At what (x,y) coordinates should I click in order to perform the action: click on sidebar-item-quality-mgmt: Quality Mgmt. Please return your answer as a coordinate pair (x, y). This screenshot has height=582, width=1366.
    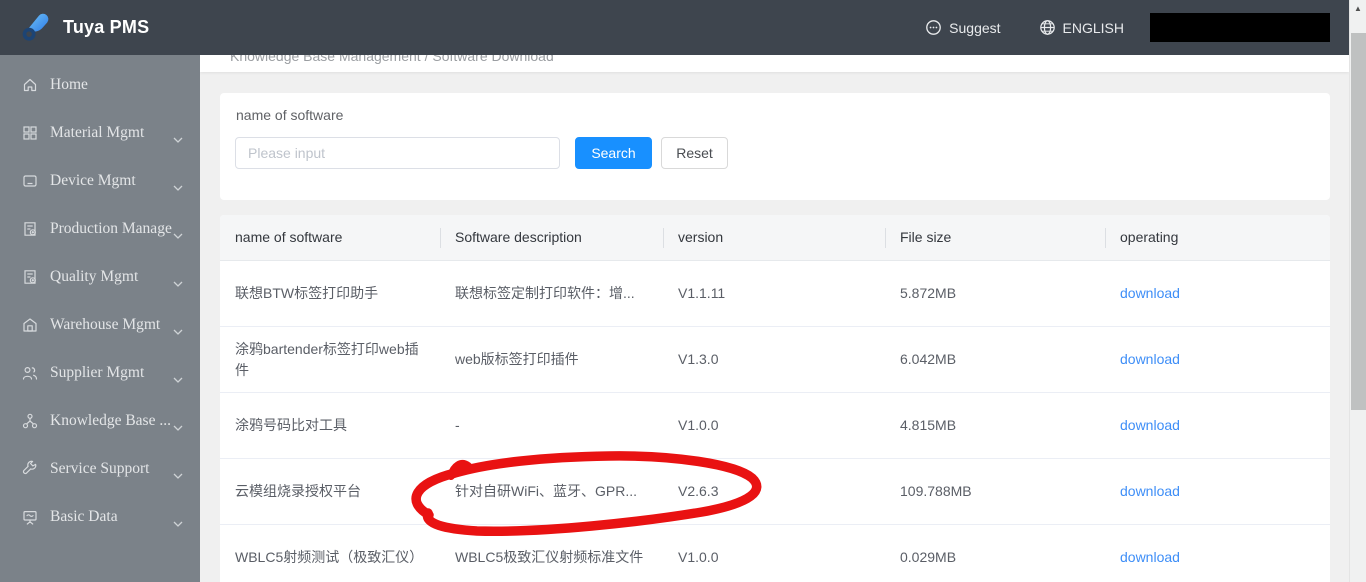
    Looking at the image, I should click on (100, 277).